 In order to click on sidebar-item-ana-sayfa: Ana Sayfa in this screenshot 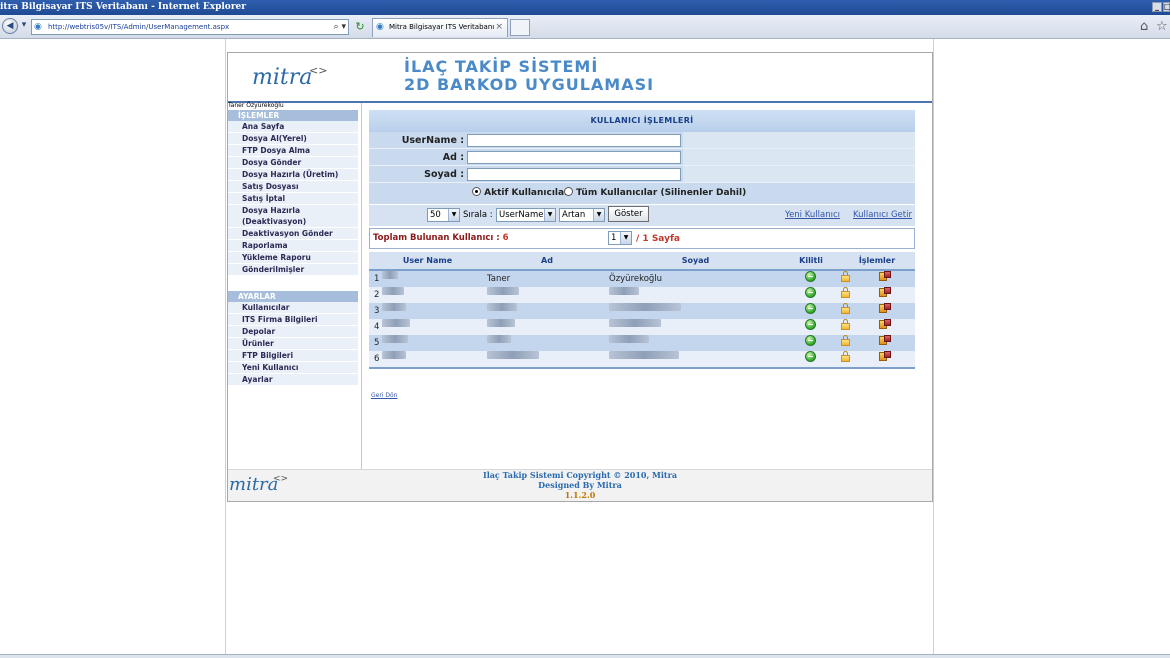, I will do `click(293, 127)`.